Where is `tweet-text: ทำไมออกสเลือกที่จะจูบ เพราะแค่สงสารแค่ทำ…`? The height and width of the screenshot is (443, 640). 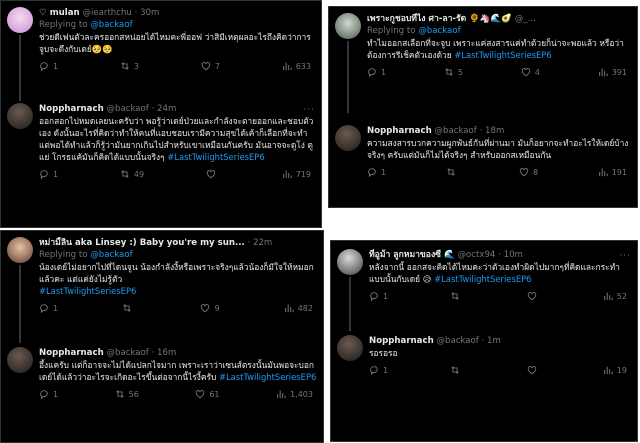
tweet-text: ทำไมออกสเลือกที่จะจูบ เพราะแค่สงสารแค่ทำ… is located at coordinates (495, 49).